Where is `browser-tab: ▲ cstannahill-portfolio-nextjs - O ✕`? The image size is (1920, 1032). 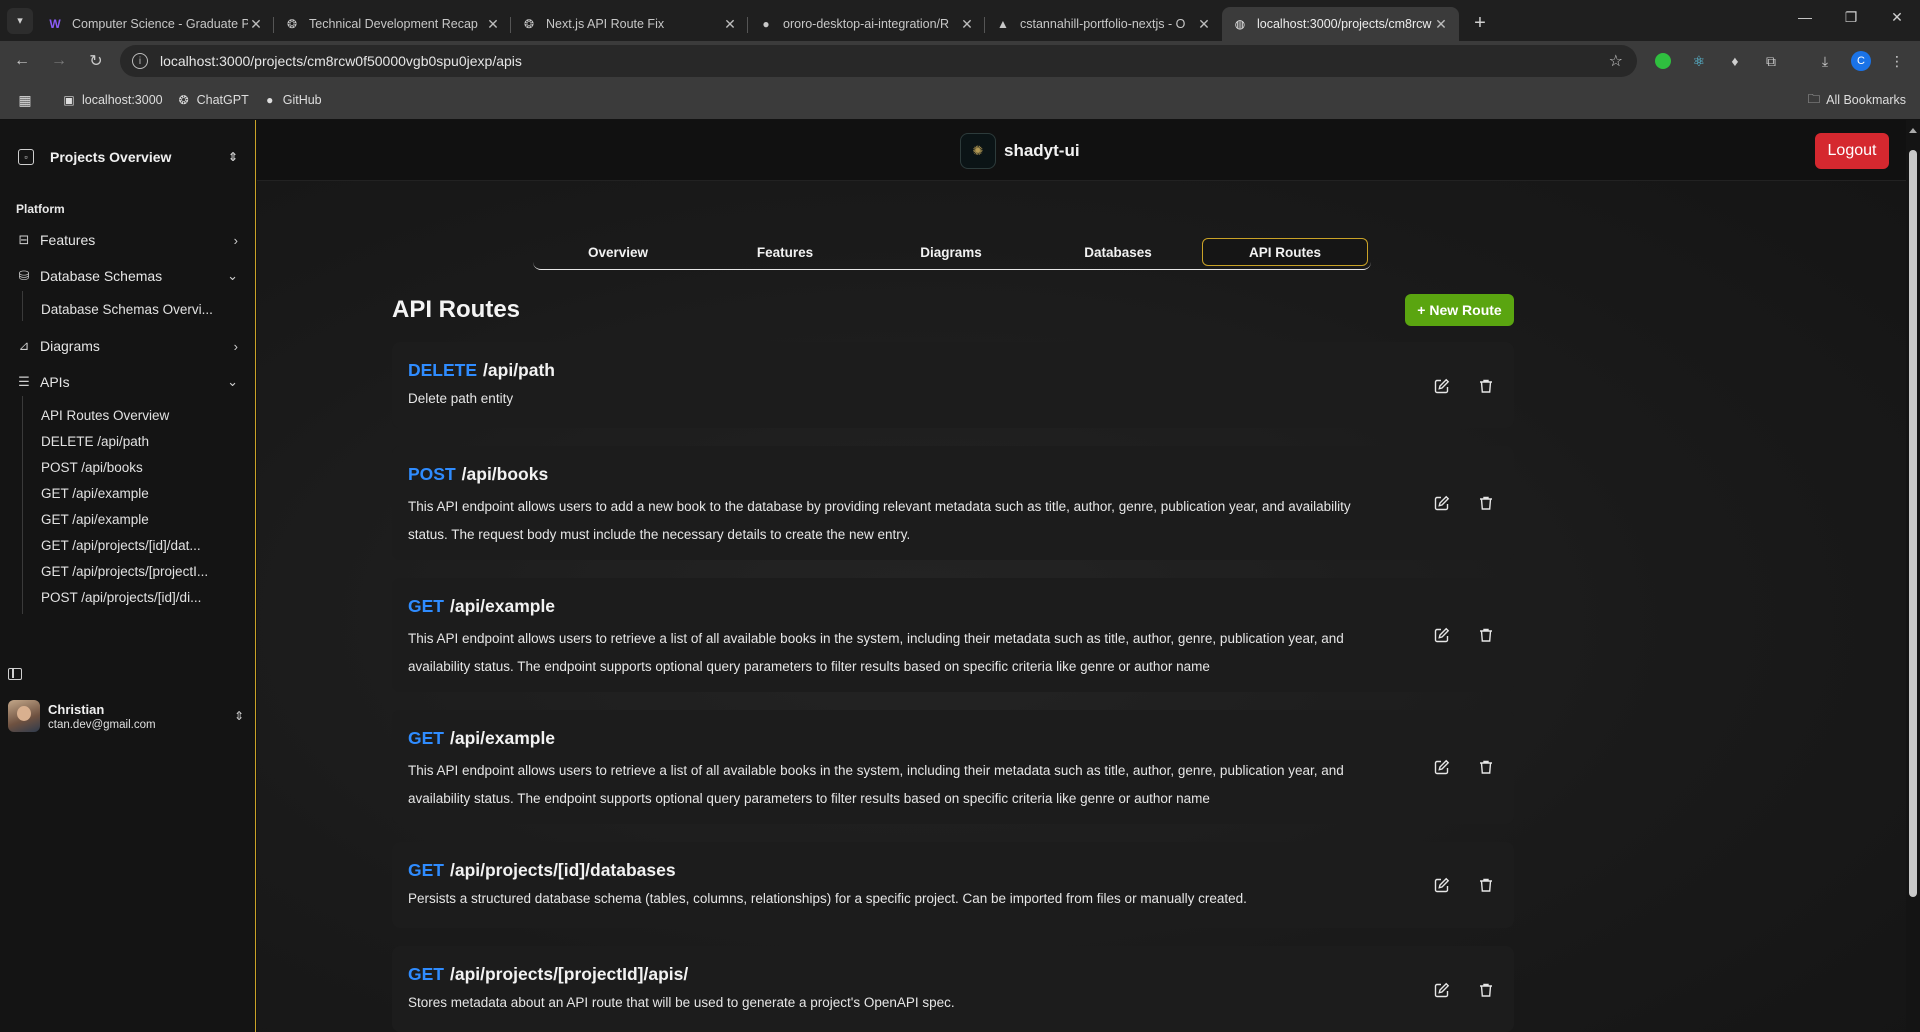 browser-tab: ▲ cstannahill-portfolio-nextjs - O ✕ is located at coordinates (1103, 24).